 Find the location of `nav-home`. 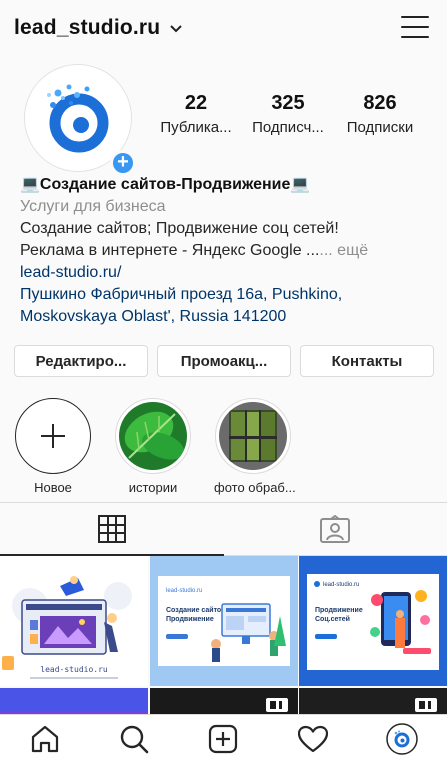

nav-home is located at coordinates (45, 739).